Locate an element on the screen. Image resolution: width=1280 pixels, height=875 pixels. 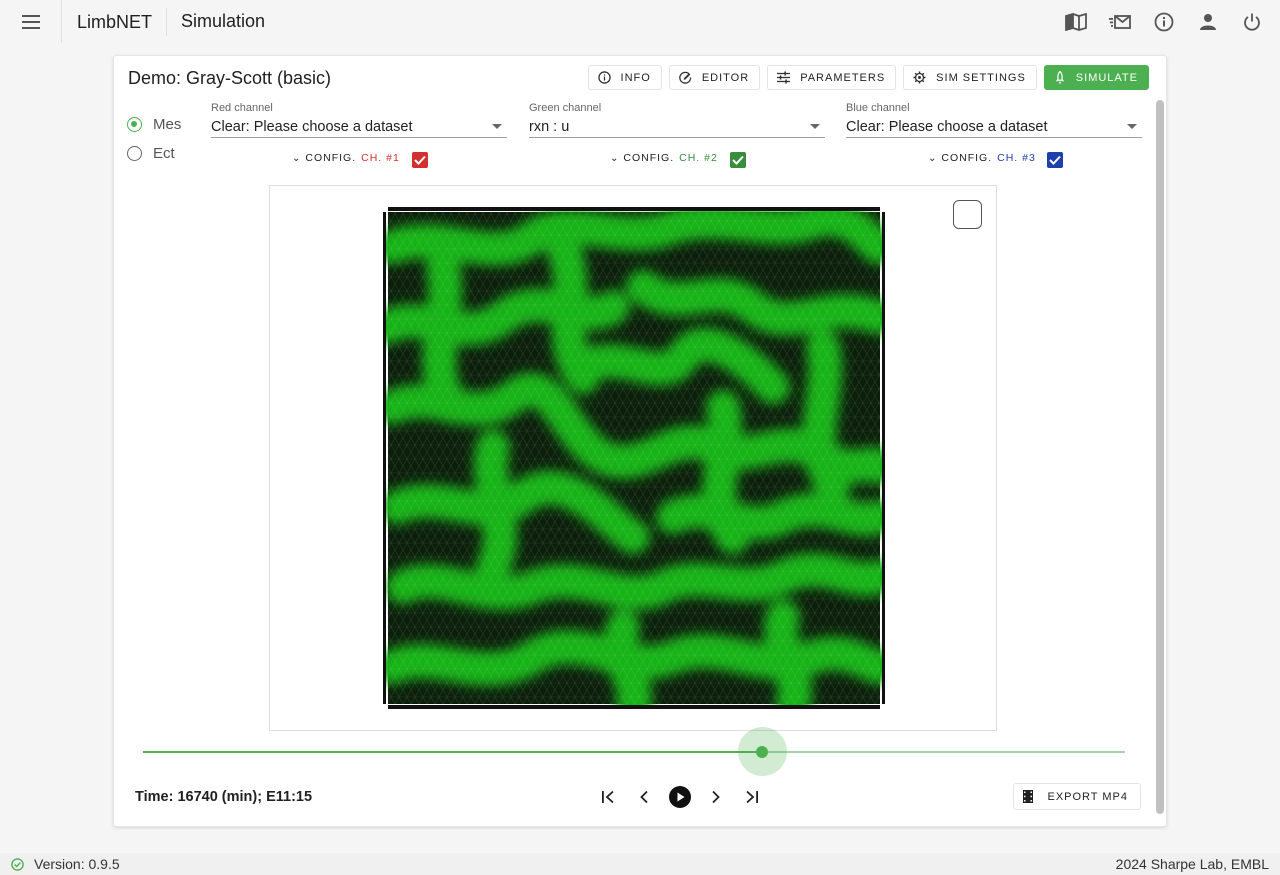
tissue-radio-ect: Ect is located at coordinates (151, 153).